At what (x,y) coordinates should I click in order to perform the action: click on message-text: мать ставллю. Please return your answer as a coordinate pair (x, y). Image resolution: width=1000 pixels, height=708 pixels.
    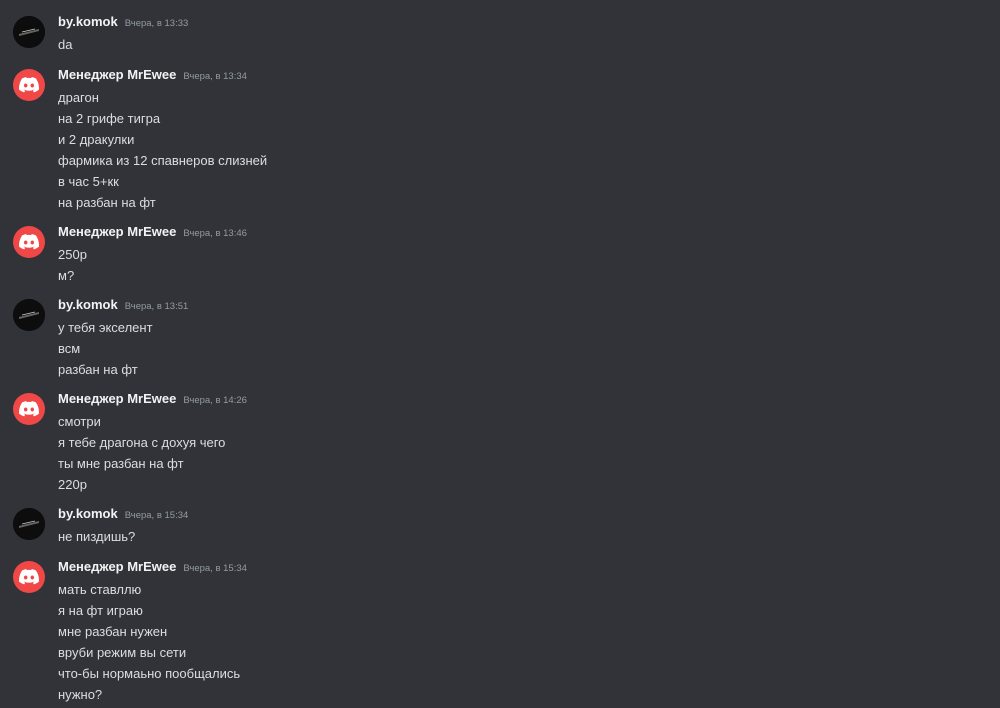
    Looking at the image, I should click on (100, 589).